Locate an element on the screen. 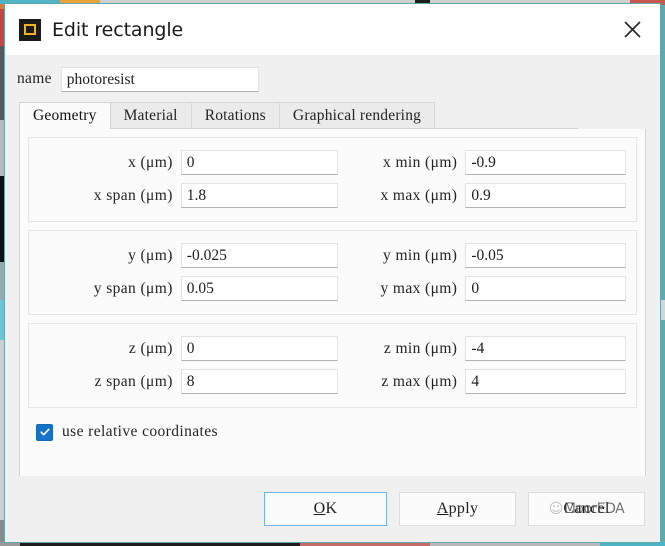 The height and width of the screenshot is (546, 665). z-span-label: z span (μm) is located at coordinates (133, 381).